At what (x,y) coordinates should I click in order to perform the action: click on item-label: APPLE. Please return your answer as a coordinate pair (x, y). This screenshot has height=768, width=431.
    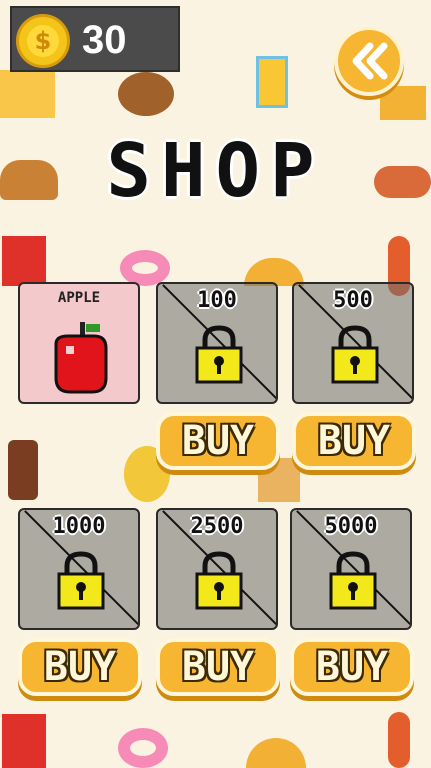
    Looking at the image, I should click on (79, 298).